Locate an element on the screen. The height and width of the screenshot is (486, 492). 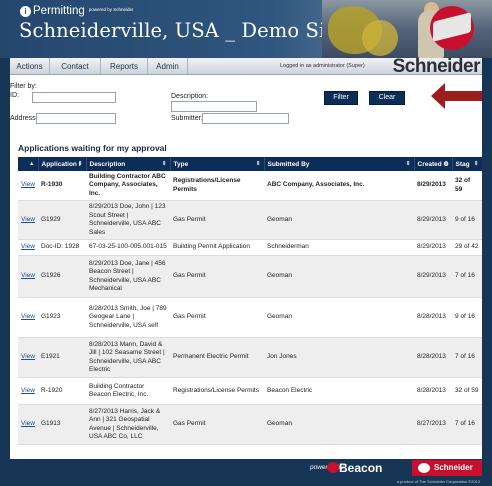
submitted-by-cell: Jon Jones is located at coordinates (282, 357).